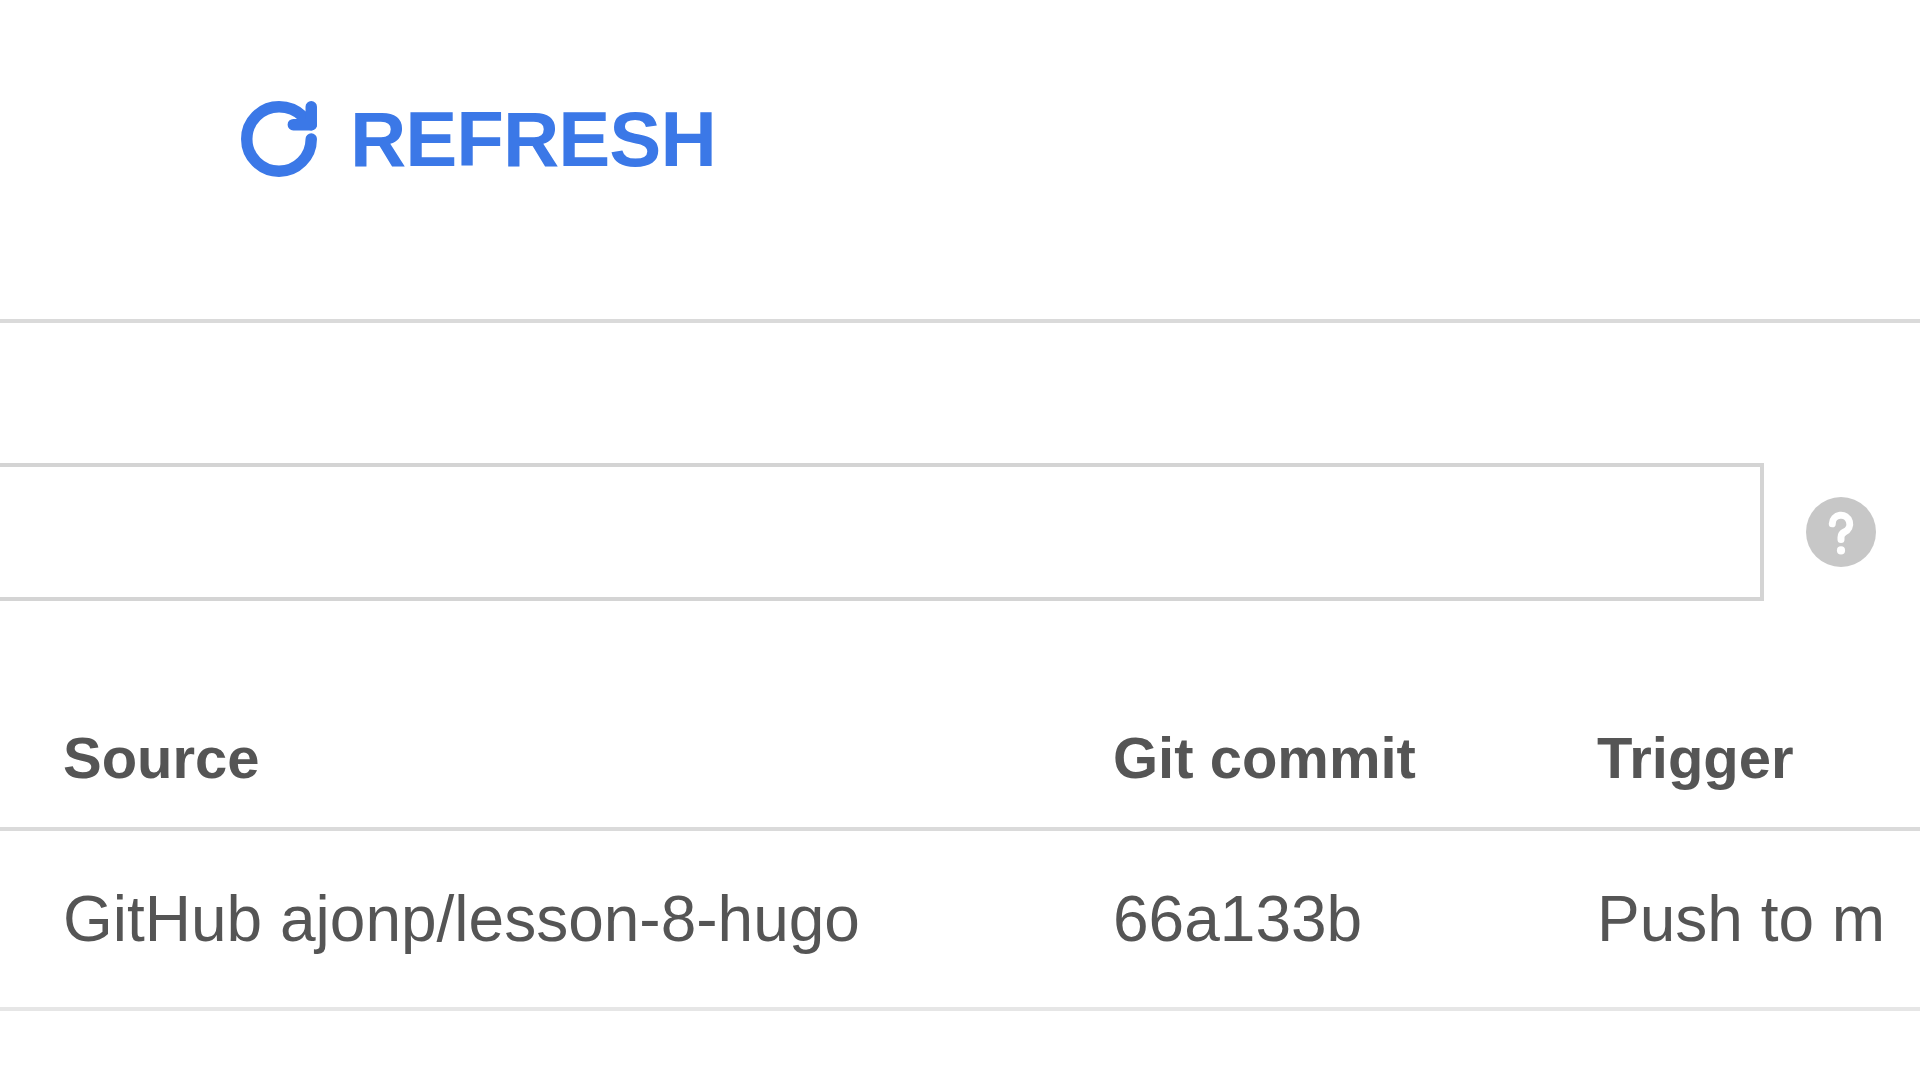 The height and width of the screenshot is (1080, 1920). What do you see at coordinates (1695, 757) in the screenshot?
I see `column-header: Trigger` at bounding box center [1695, 757].